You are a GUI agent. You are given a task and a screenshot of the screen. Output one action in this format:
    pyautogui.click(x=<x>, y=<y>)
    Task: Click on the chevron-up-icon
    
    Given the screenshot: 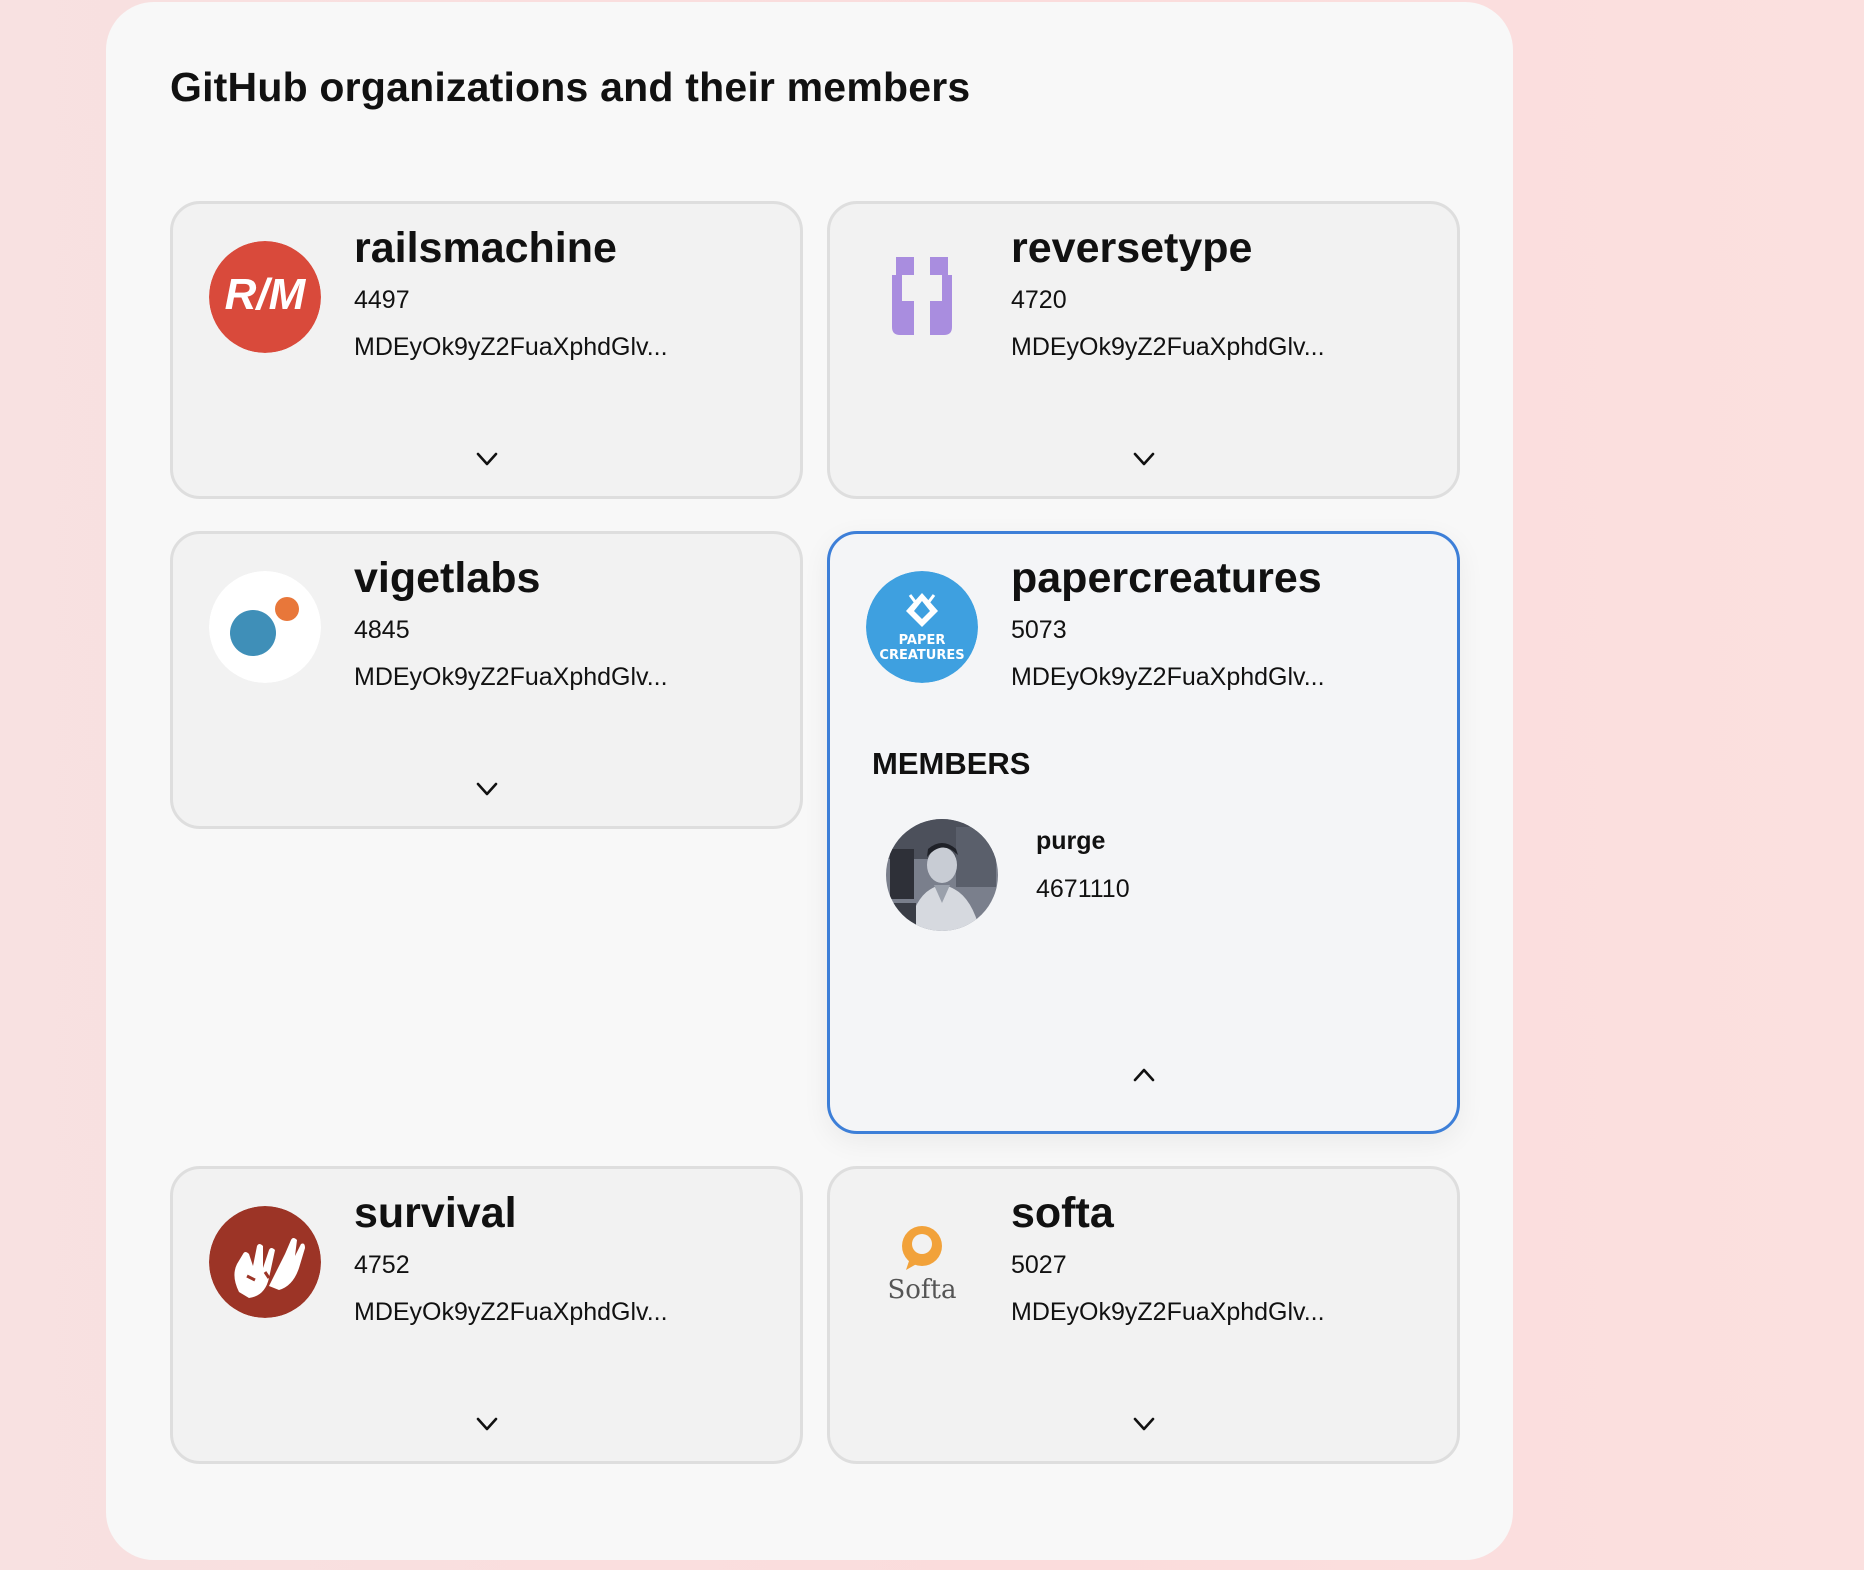 What is the action you would take?
    pyautogui.click(x=1143, y=1075)
    